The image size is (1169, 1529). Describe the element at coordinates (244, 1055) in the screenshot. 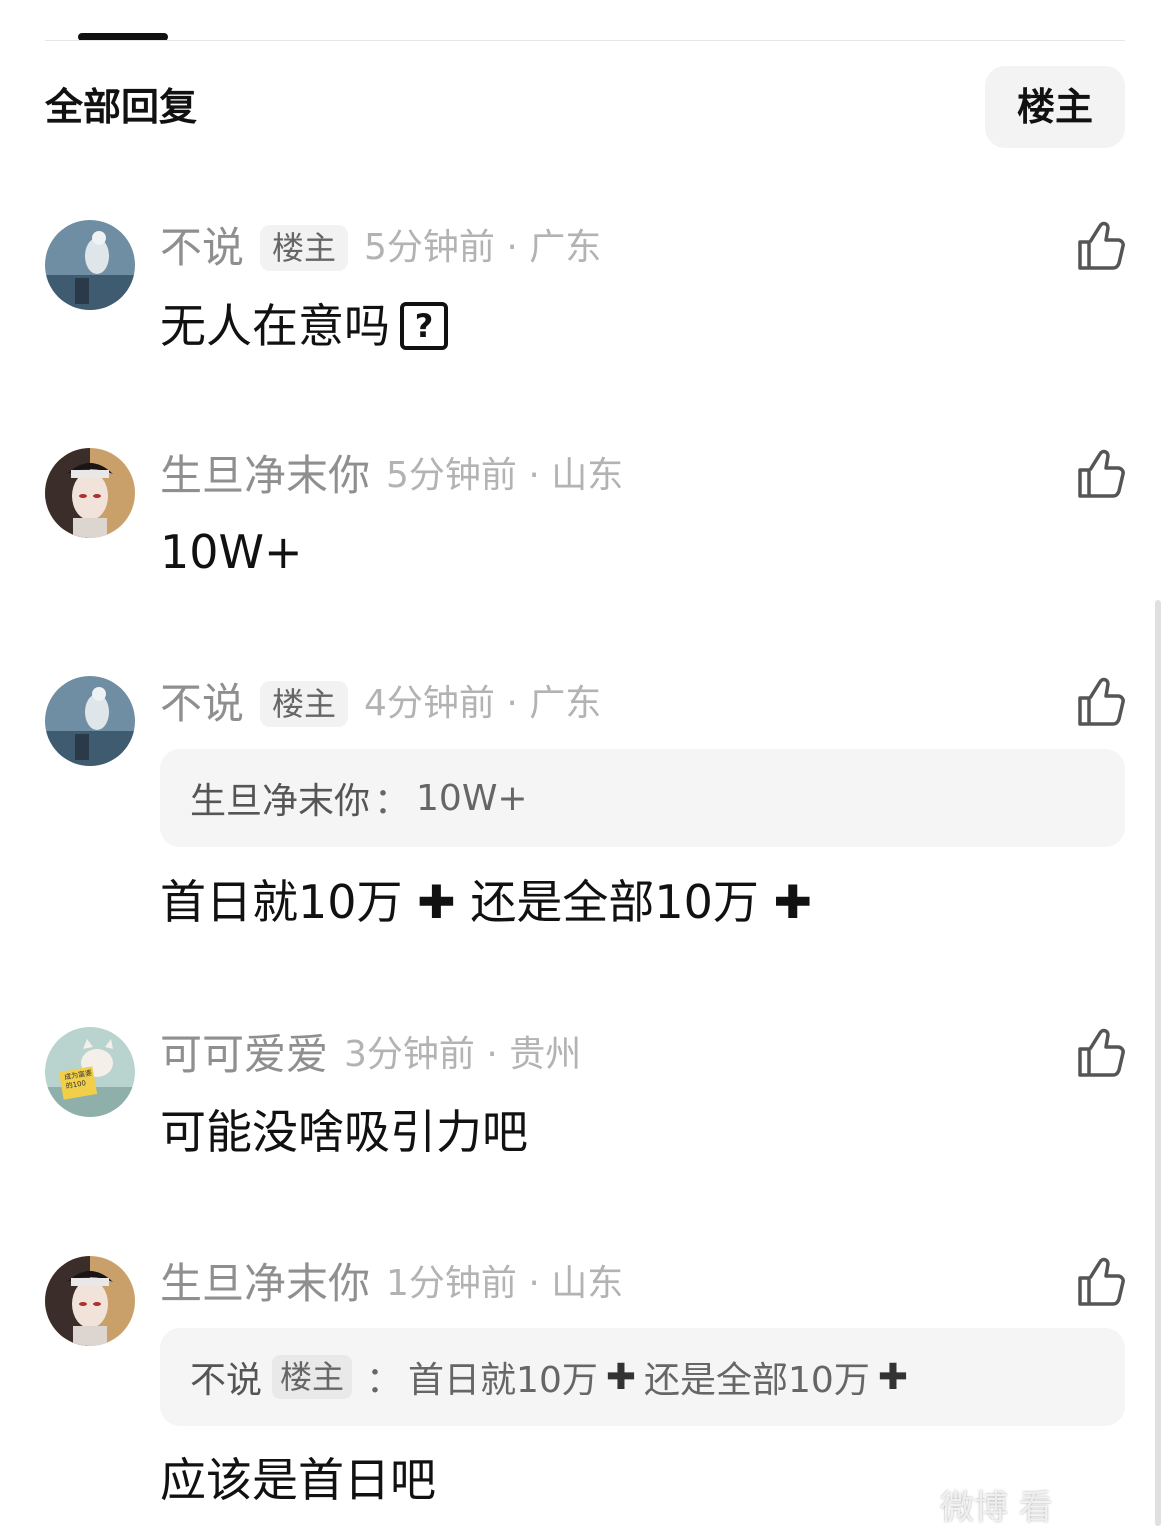

I see `username: 可可爱爱` at that location.